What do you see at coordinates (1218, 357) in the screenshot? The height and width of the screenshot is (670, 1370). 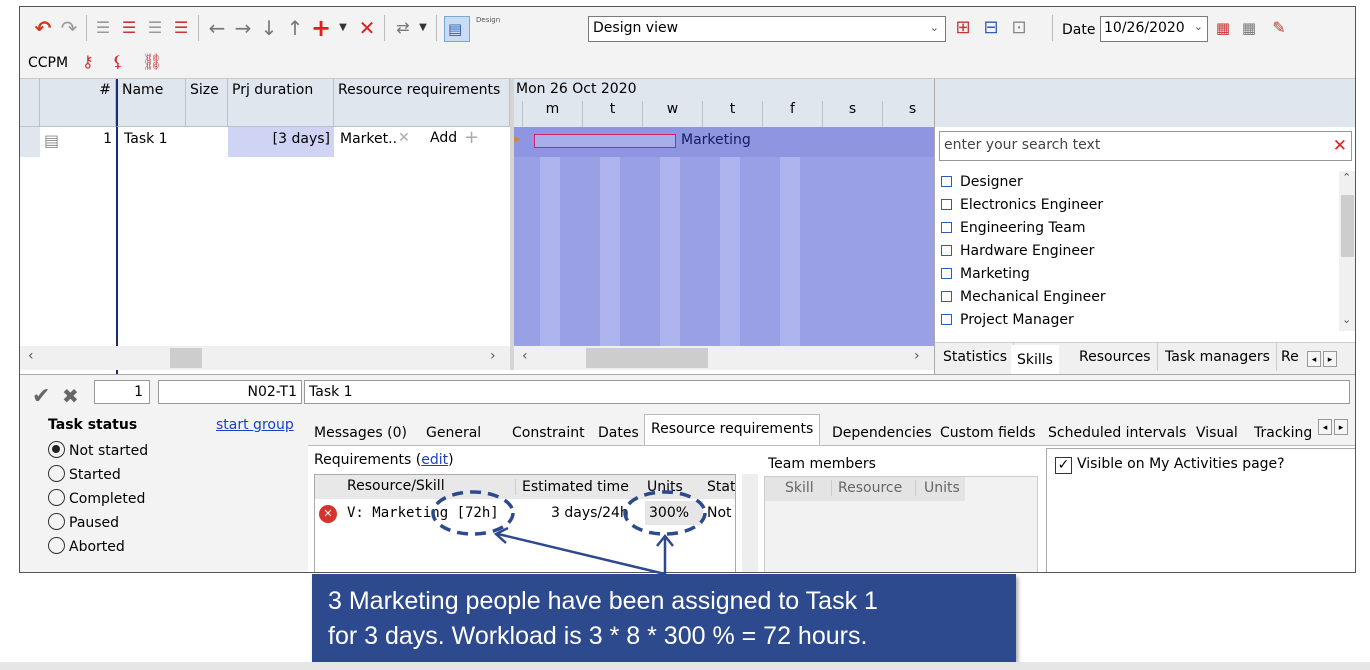 I see `tab-task-managers: Task managers` at bounding box center [1218, 357].